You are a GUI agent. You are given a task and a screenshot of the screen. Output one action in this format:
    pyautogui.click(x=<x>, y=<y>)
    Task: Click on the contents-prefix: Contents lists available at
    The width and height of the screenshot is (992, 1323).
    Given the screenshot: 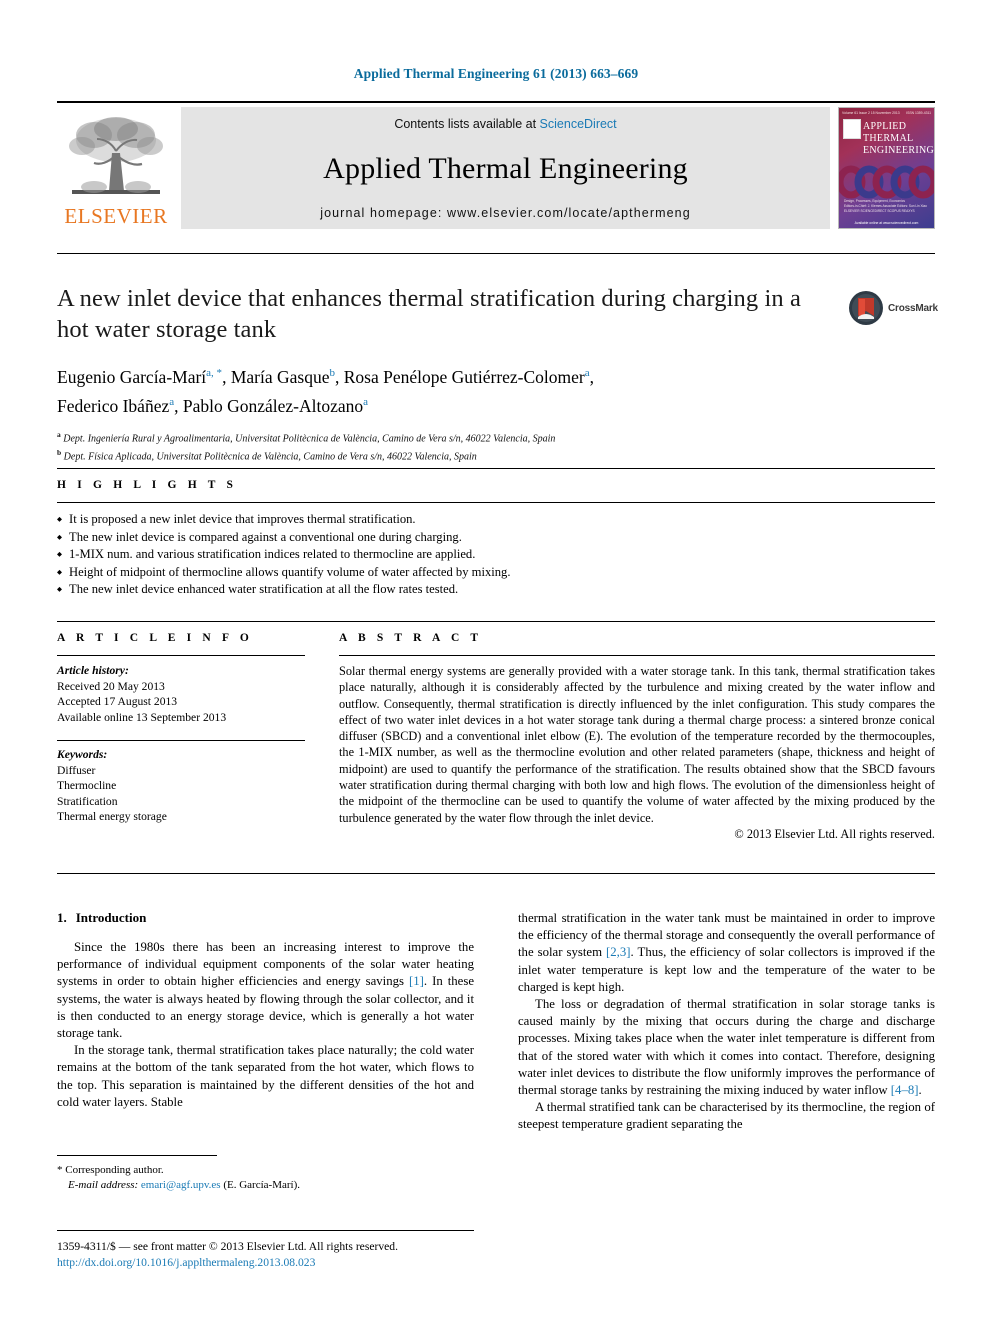 What is the action you would take?
    pyautogui.click(x=465, y=124)
    